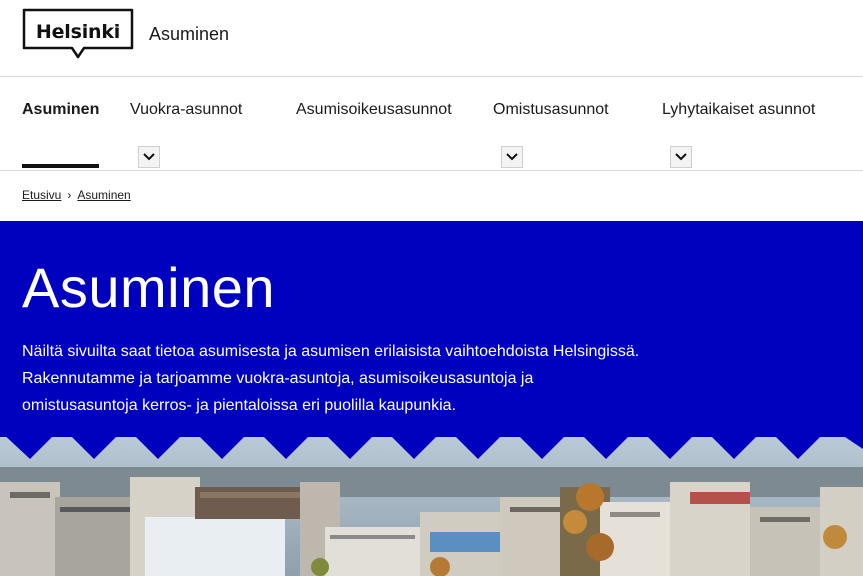 The image size is (863, 576). I want to click on nav-item-asumisoikeusasunnot: Asumisoikeusasunnot, so click(374, 110).